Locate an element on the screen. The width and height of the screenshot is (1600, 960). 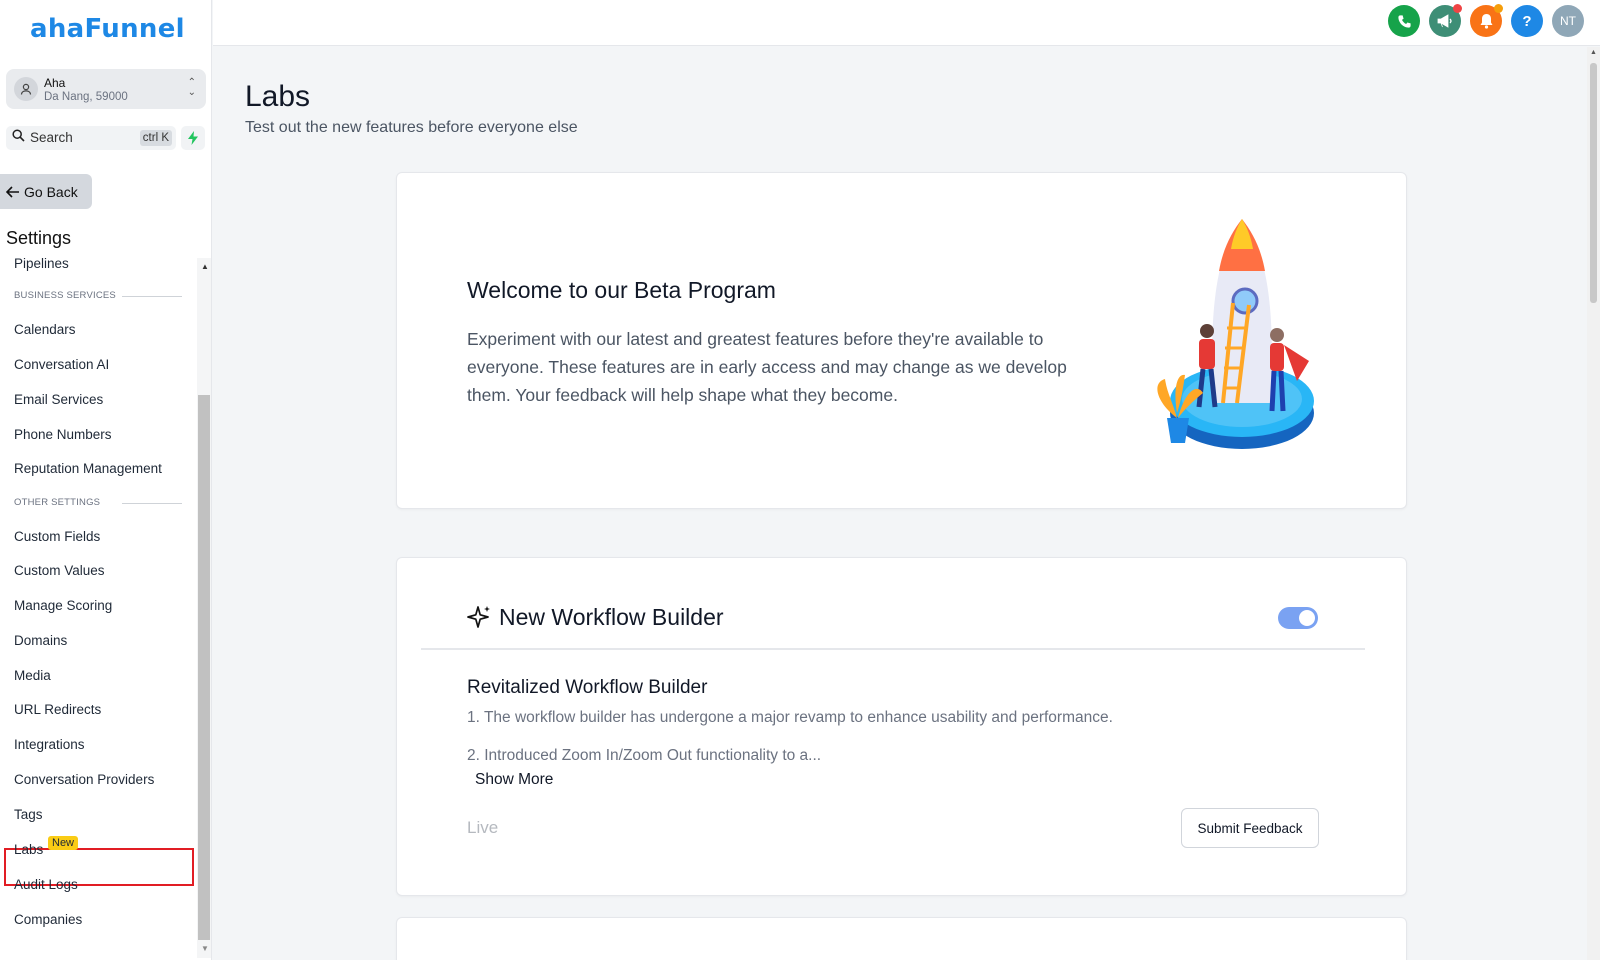
sidebar-item-labs: Labs is located at coordinates (28, 849).